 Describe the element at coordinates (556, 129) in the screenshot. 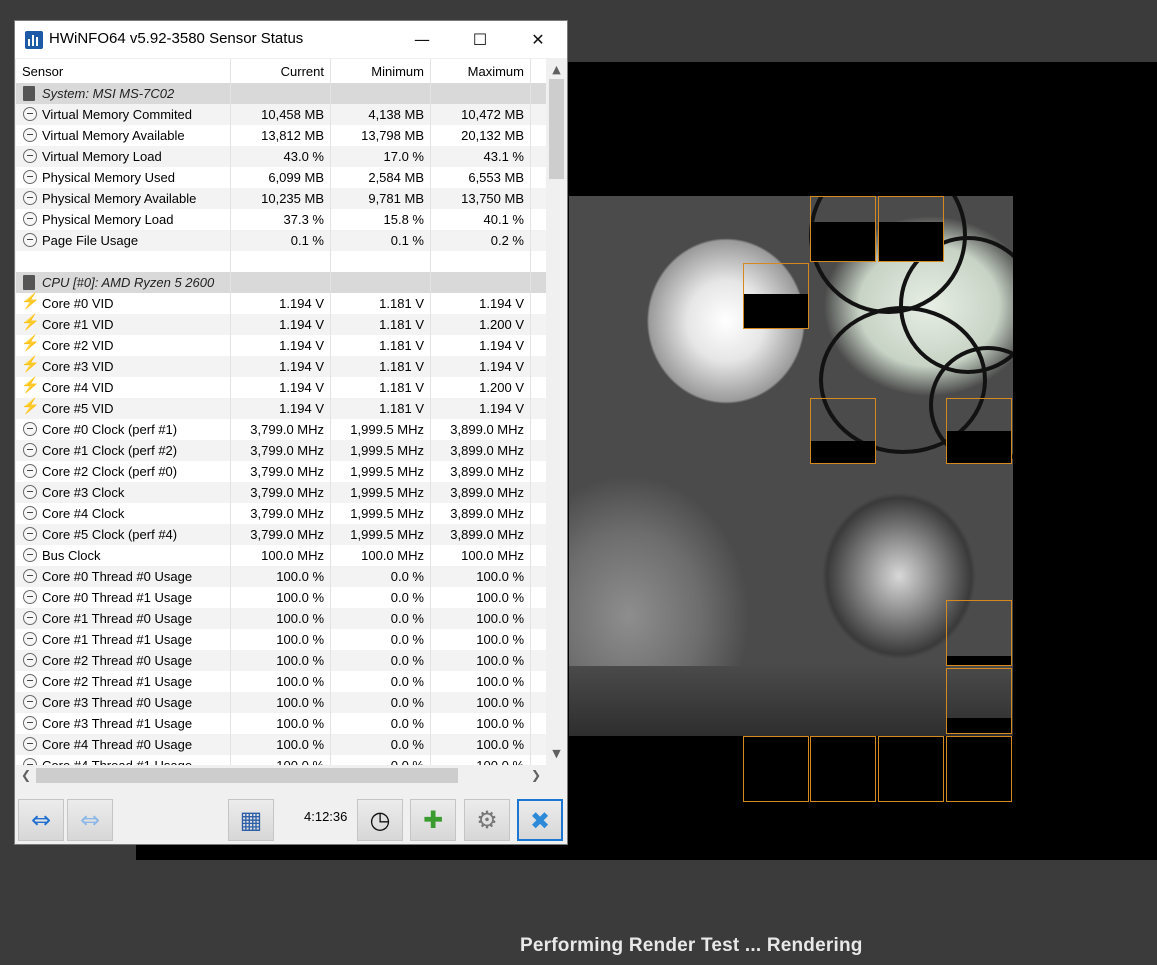

I see `scroll-thumb` at that location.